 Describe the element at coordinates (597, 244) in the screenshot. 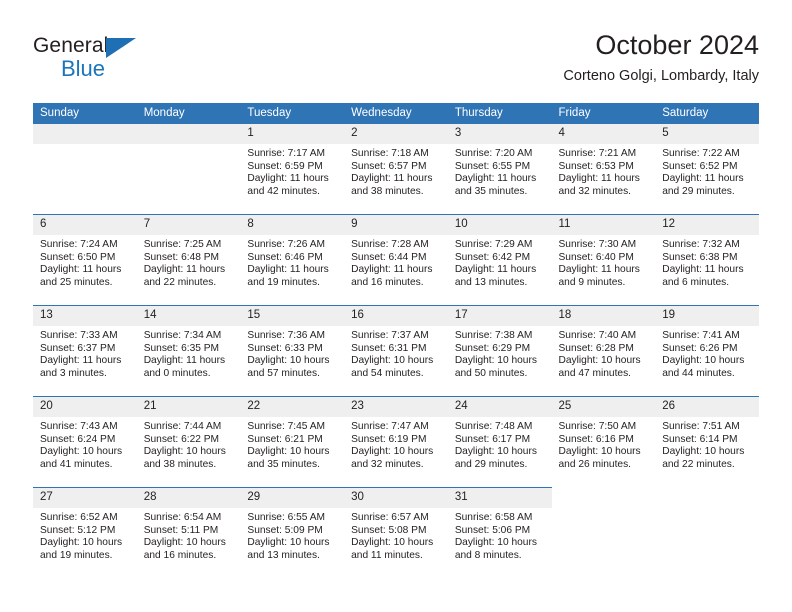

I see `day-detail-sunrise: Sunrise: 7:30 AM` at that location.